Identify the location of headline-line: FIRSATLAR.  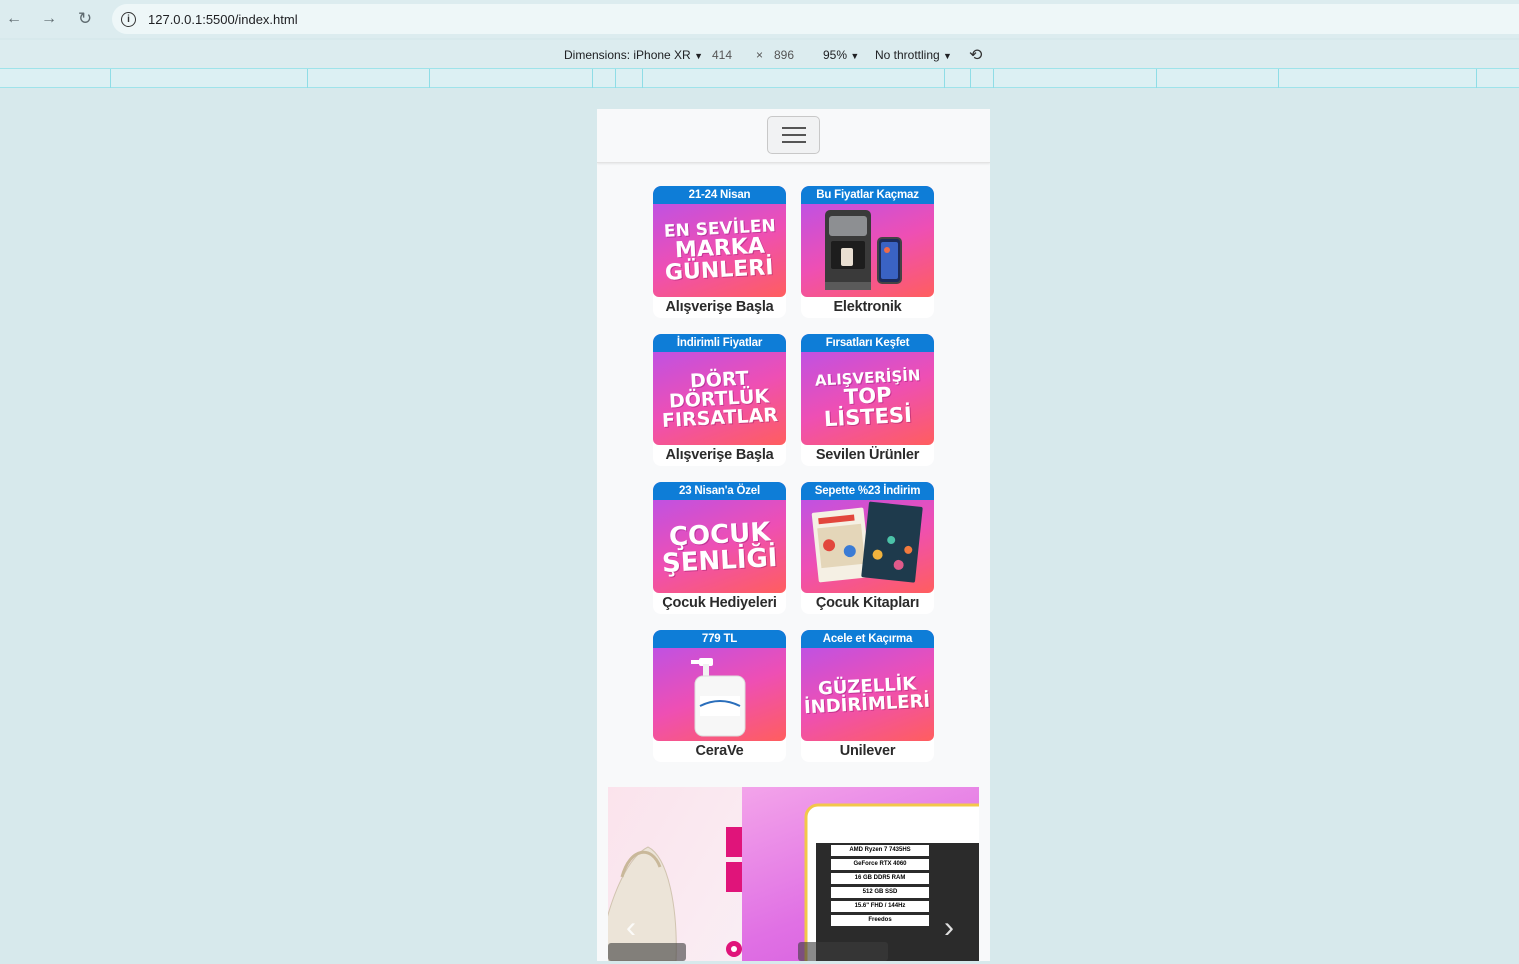
(719, 418).